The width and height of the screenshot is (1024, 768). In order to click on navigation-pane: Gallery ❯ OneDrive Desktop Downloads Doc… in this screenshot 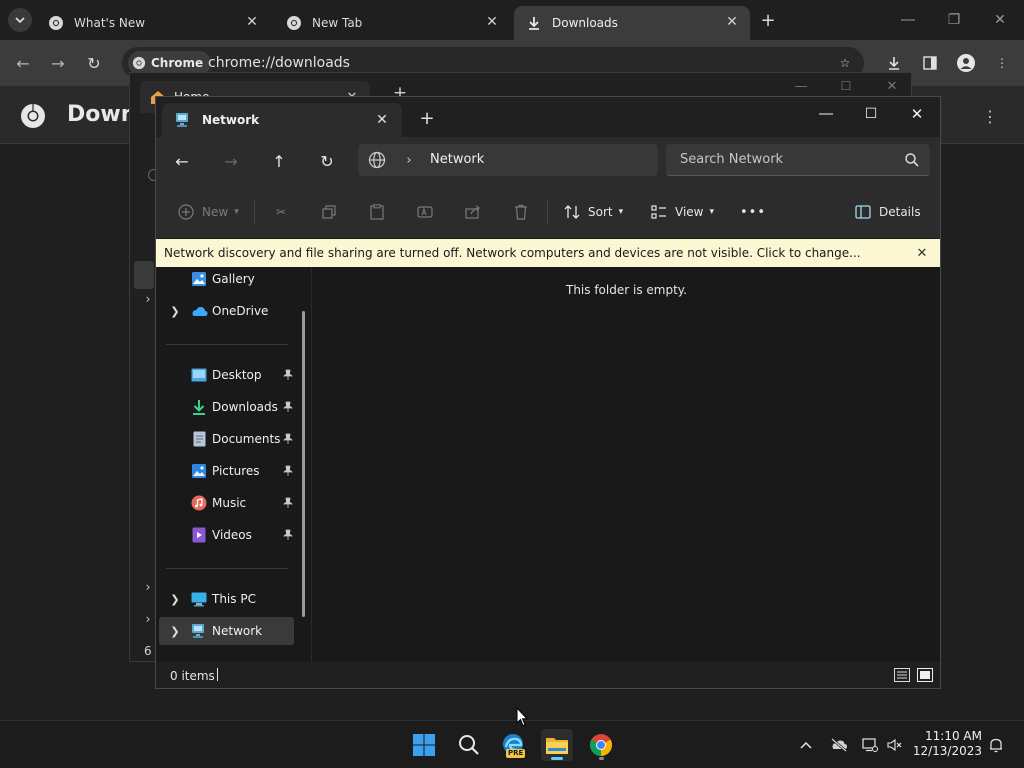, I will do `click(234, 464)`.